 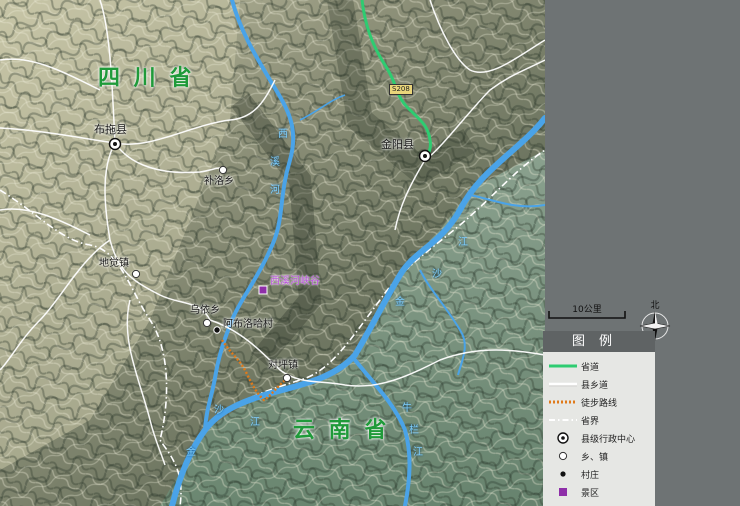 I want to click on scale-bar: 10公里, so click(x=587, y=312).